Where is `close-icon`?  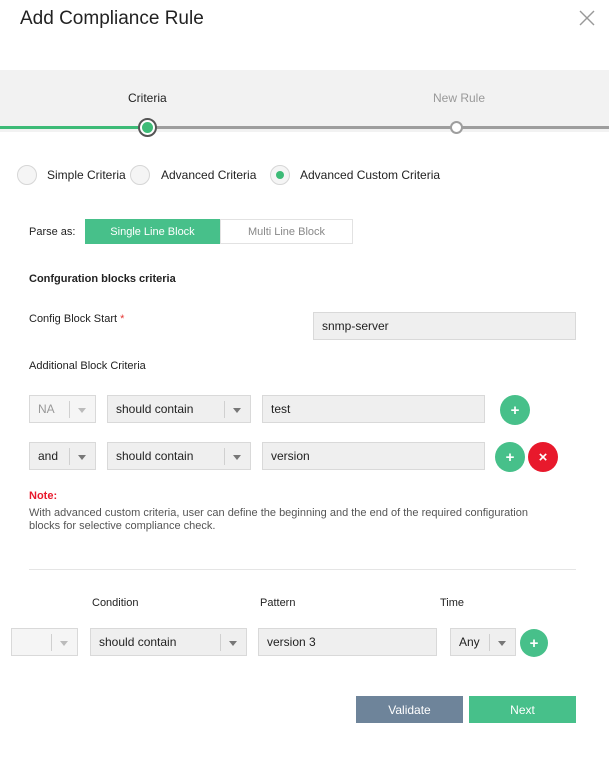 close-icon is located at coordinates (587, 18).